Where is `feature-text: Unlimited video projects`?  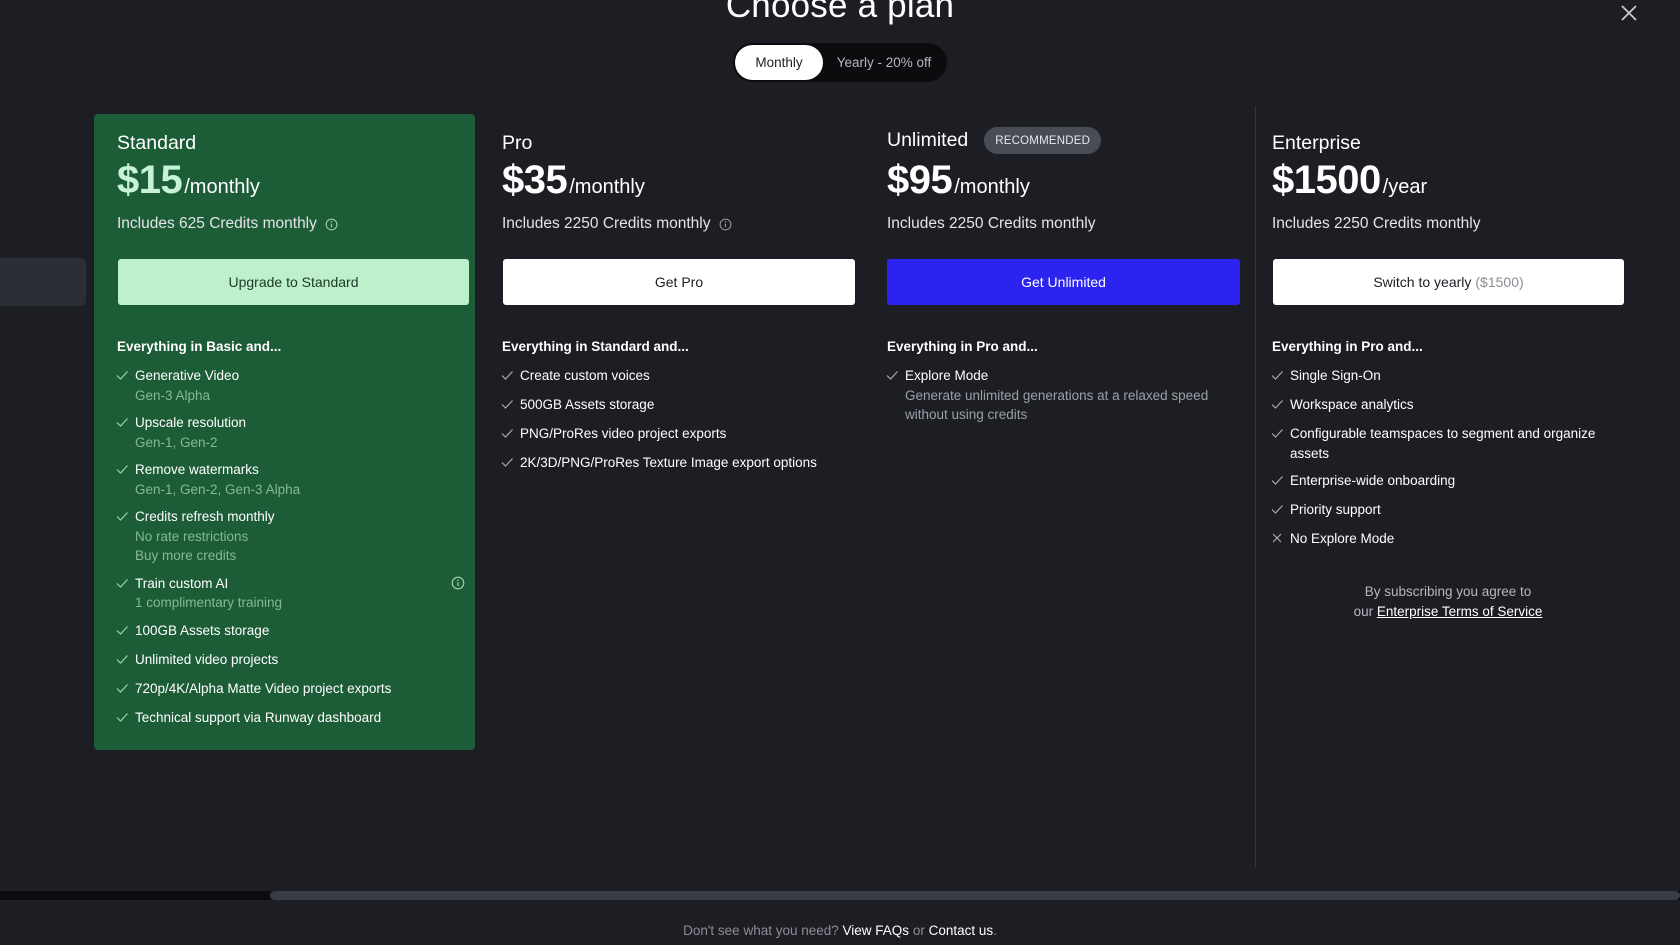 feature-text: Unlimited video projects is located at coordinates (207, 659).